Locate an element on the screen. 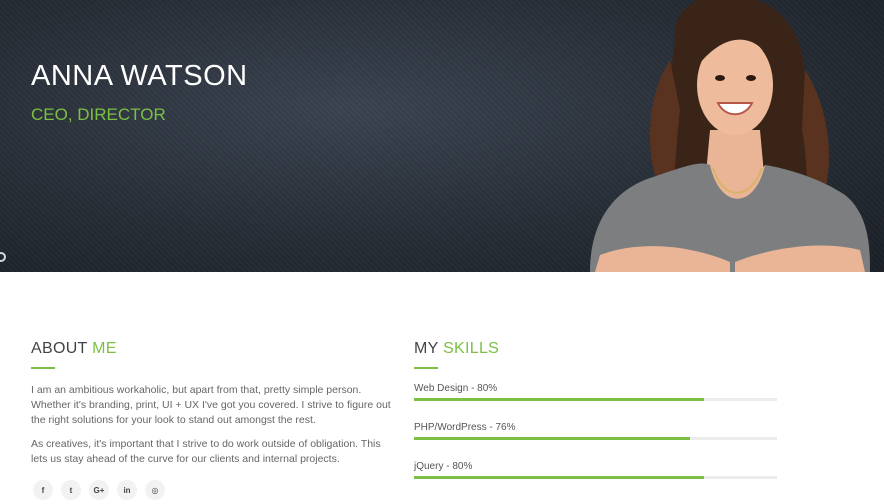 This screenshot has height=504, width=884. about-title-underline is located at coordinates (43, 368).